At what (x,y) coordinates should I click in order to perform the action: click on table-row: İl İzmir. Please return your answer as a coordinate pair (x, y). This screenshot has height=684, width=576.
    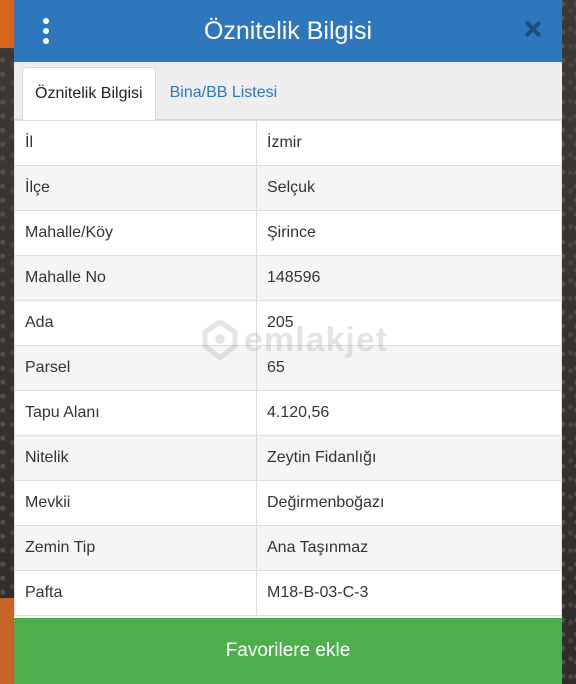
    Looking at the image, I should click on (288, 143).